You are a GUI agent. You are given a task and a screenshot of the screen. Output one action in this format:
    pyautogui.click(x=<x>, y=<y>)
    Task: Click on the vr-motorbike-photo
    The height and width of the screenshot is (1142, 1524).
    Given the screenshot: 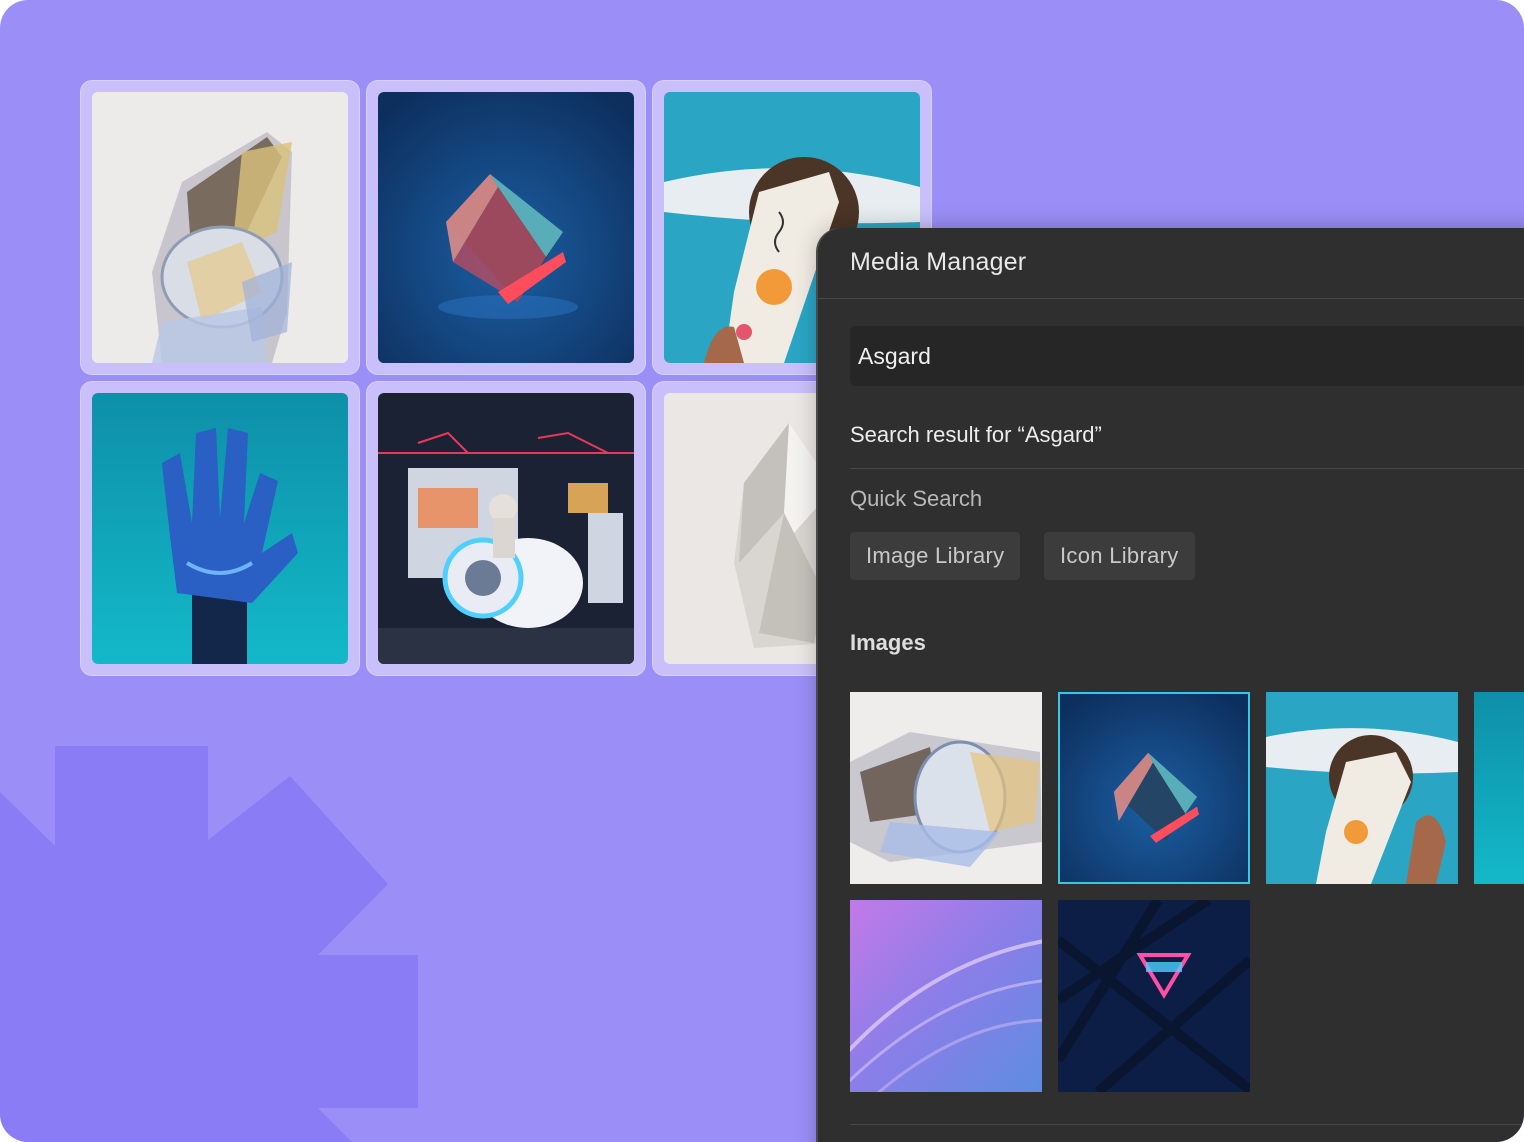 What is the action you would take?
    pyautogui.click(x=506, y=528)
    